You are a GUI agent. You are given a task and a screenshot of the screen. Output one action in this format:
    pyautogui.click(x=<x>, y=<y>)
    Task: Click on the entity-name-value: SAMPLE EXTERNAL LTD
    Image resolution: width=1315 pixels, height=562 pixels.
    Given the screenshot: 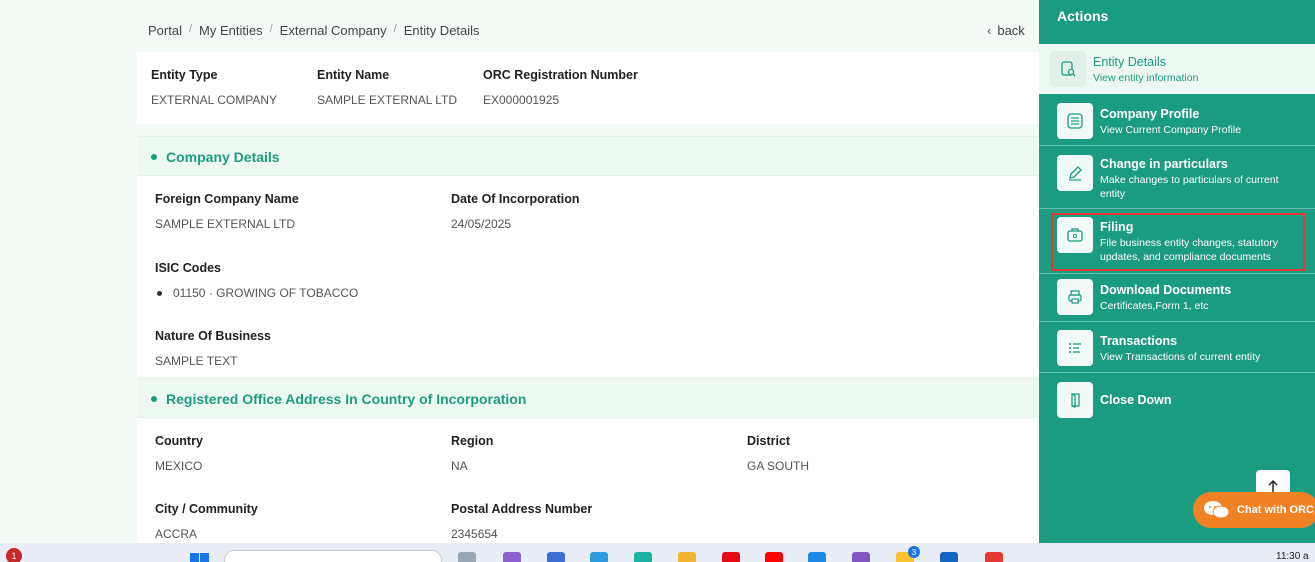 What is the action you would take?
    pyautogui.click(x=387, y=100)
    